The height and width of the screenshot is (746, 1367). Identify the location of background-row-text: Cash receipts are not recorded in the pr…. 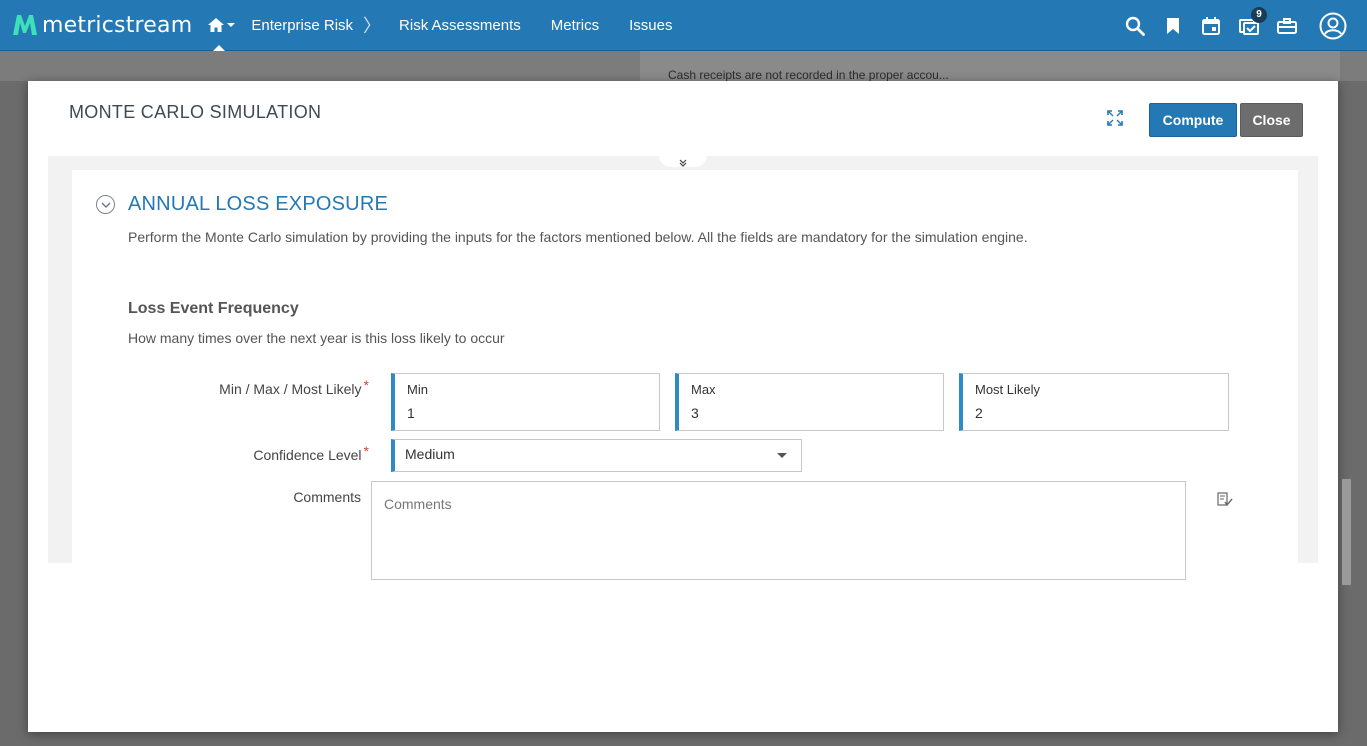
(808, 75).